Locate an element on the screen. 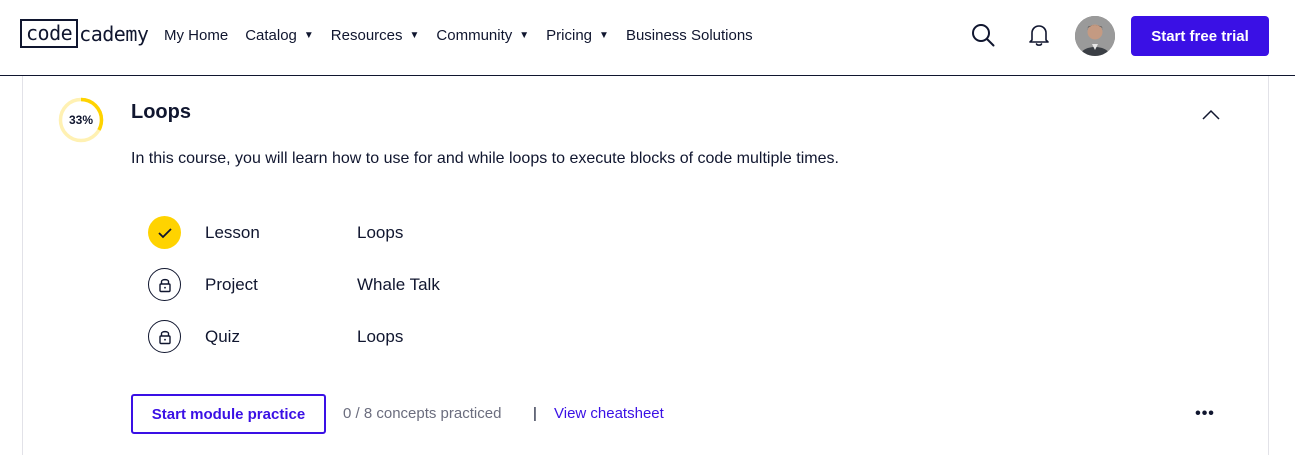 The width and height of the screenshot is (1295, 455). codecademy-logo: code cademy is located at coordinates (84, 33).